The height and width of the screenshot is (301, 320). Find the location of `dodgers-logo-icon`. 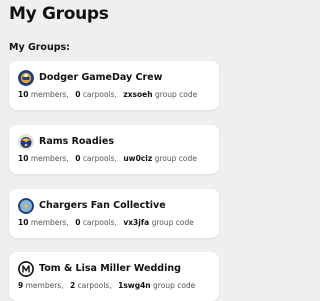

dodgers-logo-icon is located at coordinates (26, 78).